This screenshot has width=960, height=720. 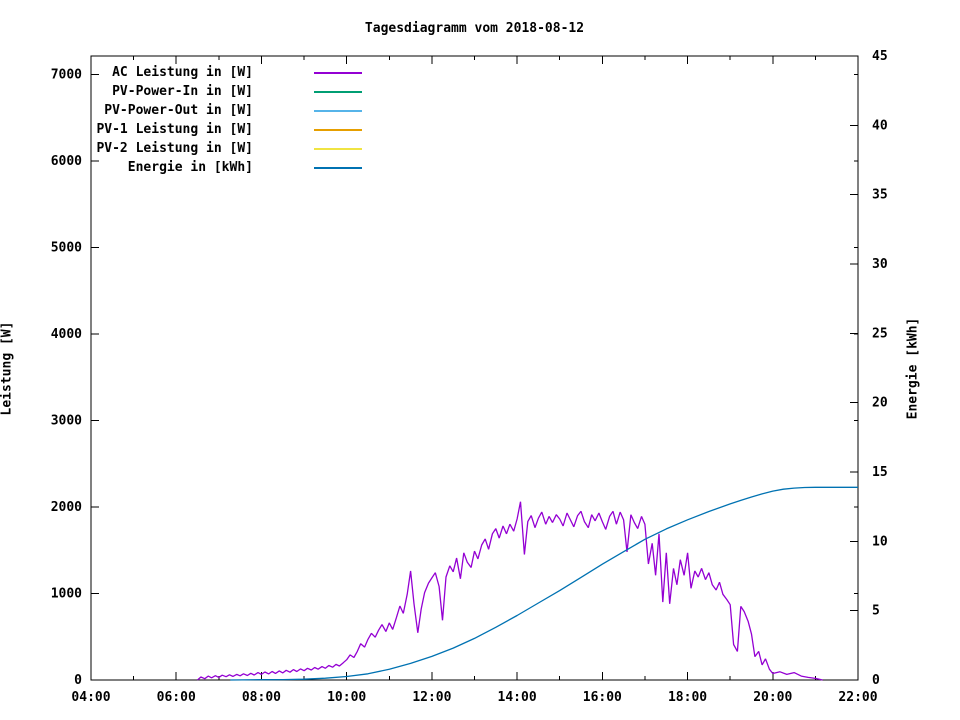 I want to click on x-tick-label: 06:00, so click(x=176, y=697).